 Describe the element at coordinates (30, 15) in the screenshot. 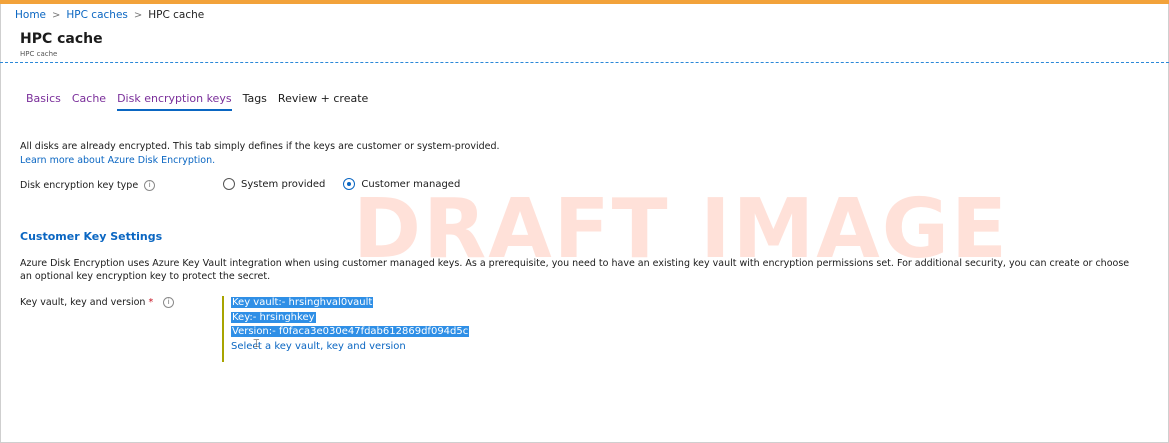

I see `breadcrumb-home-link: Home` at that location.